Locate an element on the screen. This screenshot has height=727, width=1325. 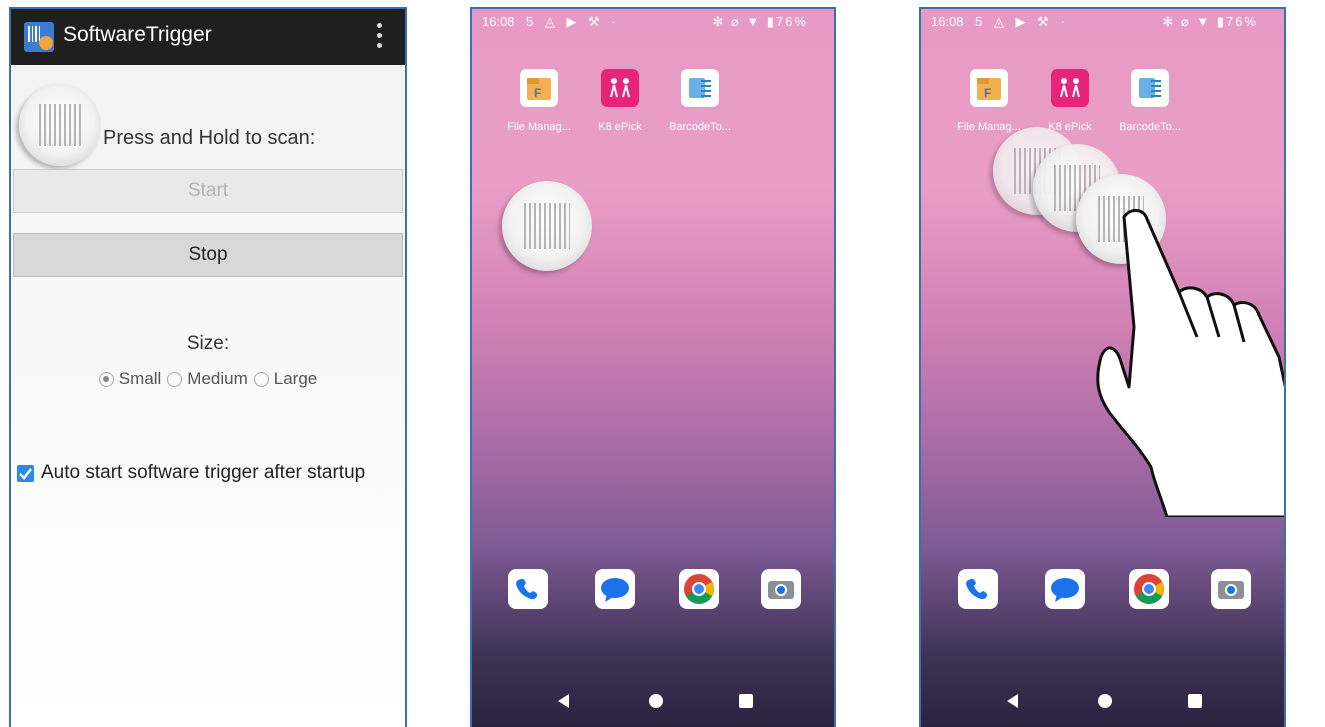
app-bar: SoftwareTrigger is located at coordinates (208, 37).